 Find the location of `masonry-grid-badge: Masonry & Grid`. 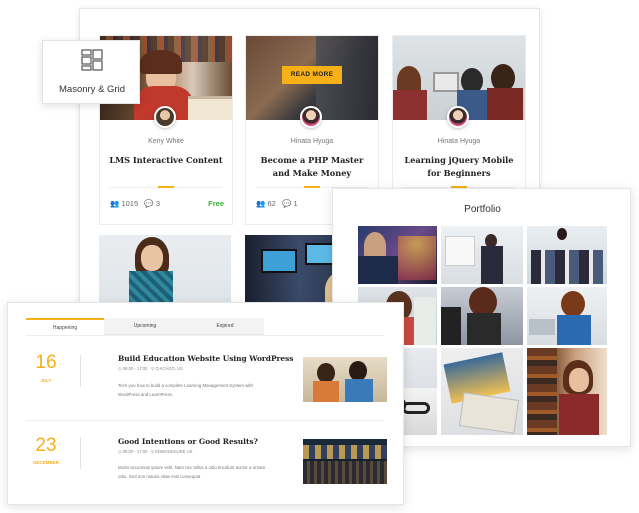

masonry-grid-badge: Masonry & Grid is located at coordinates (91, 72).